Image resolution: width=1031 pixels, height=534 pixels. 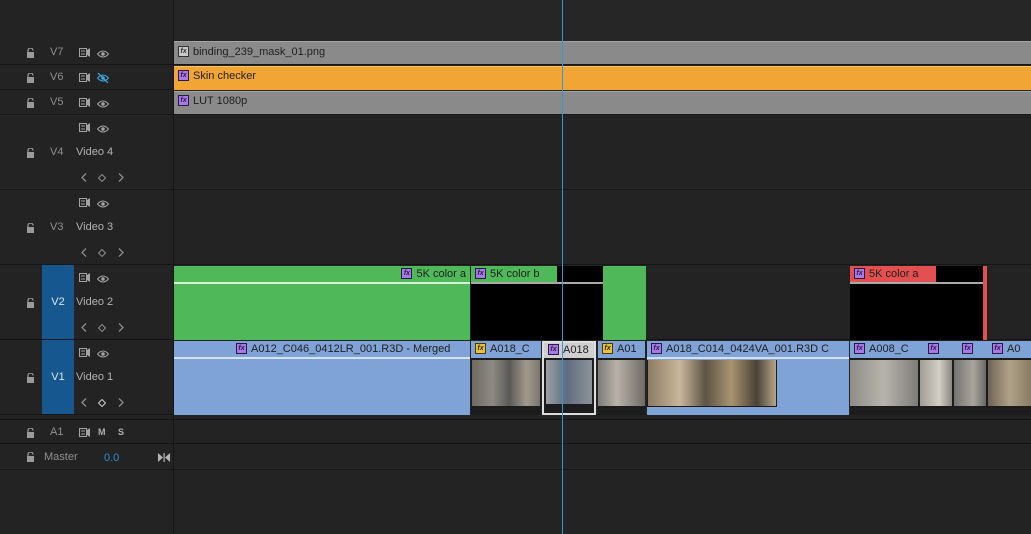 I want to click on clip-v1-6: fx A008_C fx fx fx A0, so click(x=940, y=378).